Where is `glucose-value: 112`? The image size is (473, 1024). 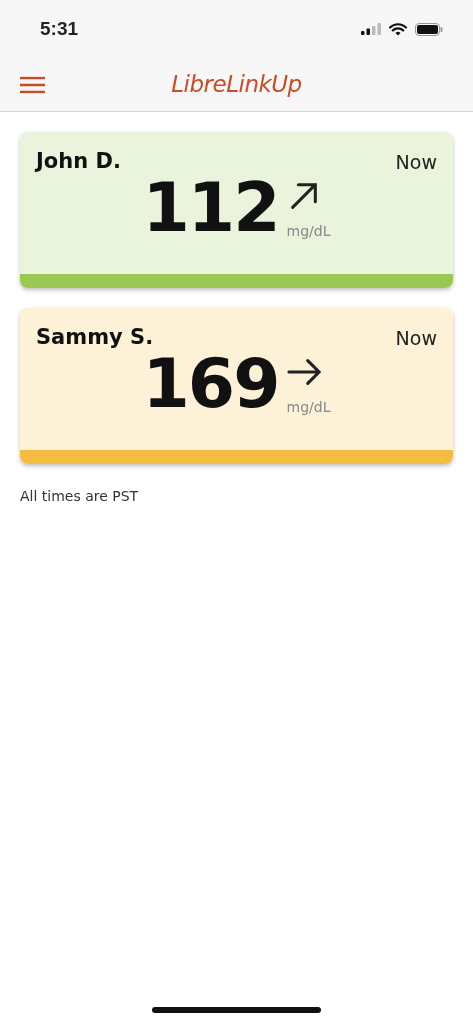 glucose-value: 112 is located at coordinates (210, 207).